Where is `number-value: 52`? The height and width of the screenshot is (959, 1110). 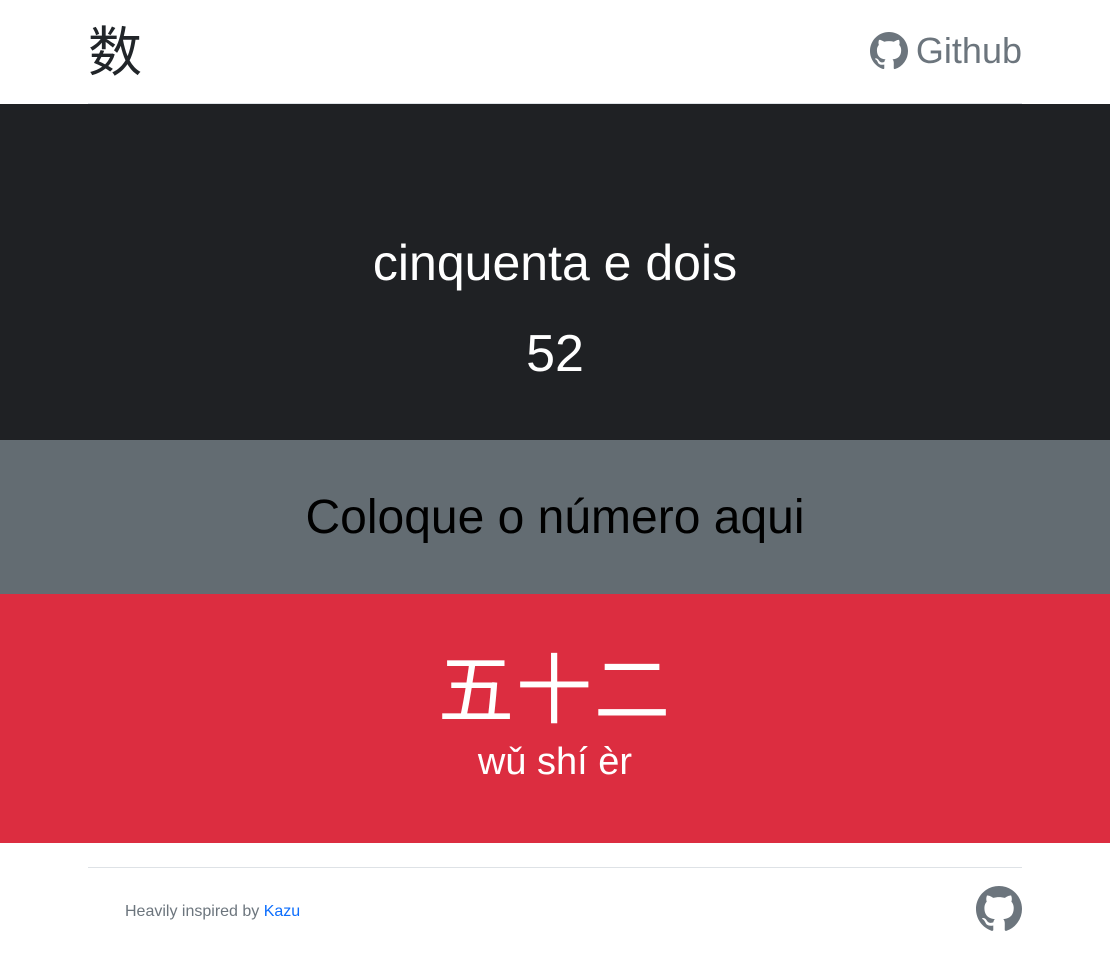 number-value: 52 is located at coordinates (555, 354).